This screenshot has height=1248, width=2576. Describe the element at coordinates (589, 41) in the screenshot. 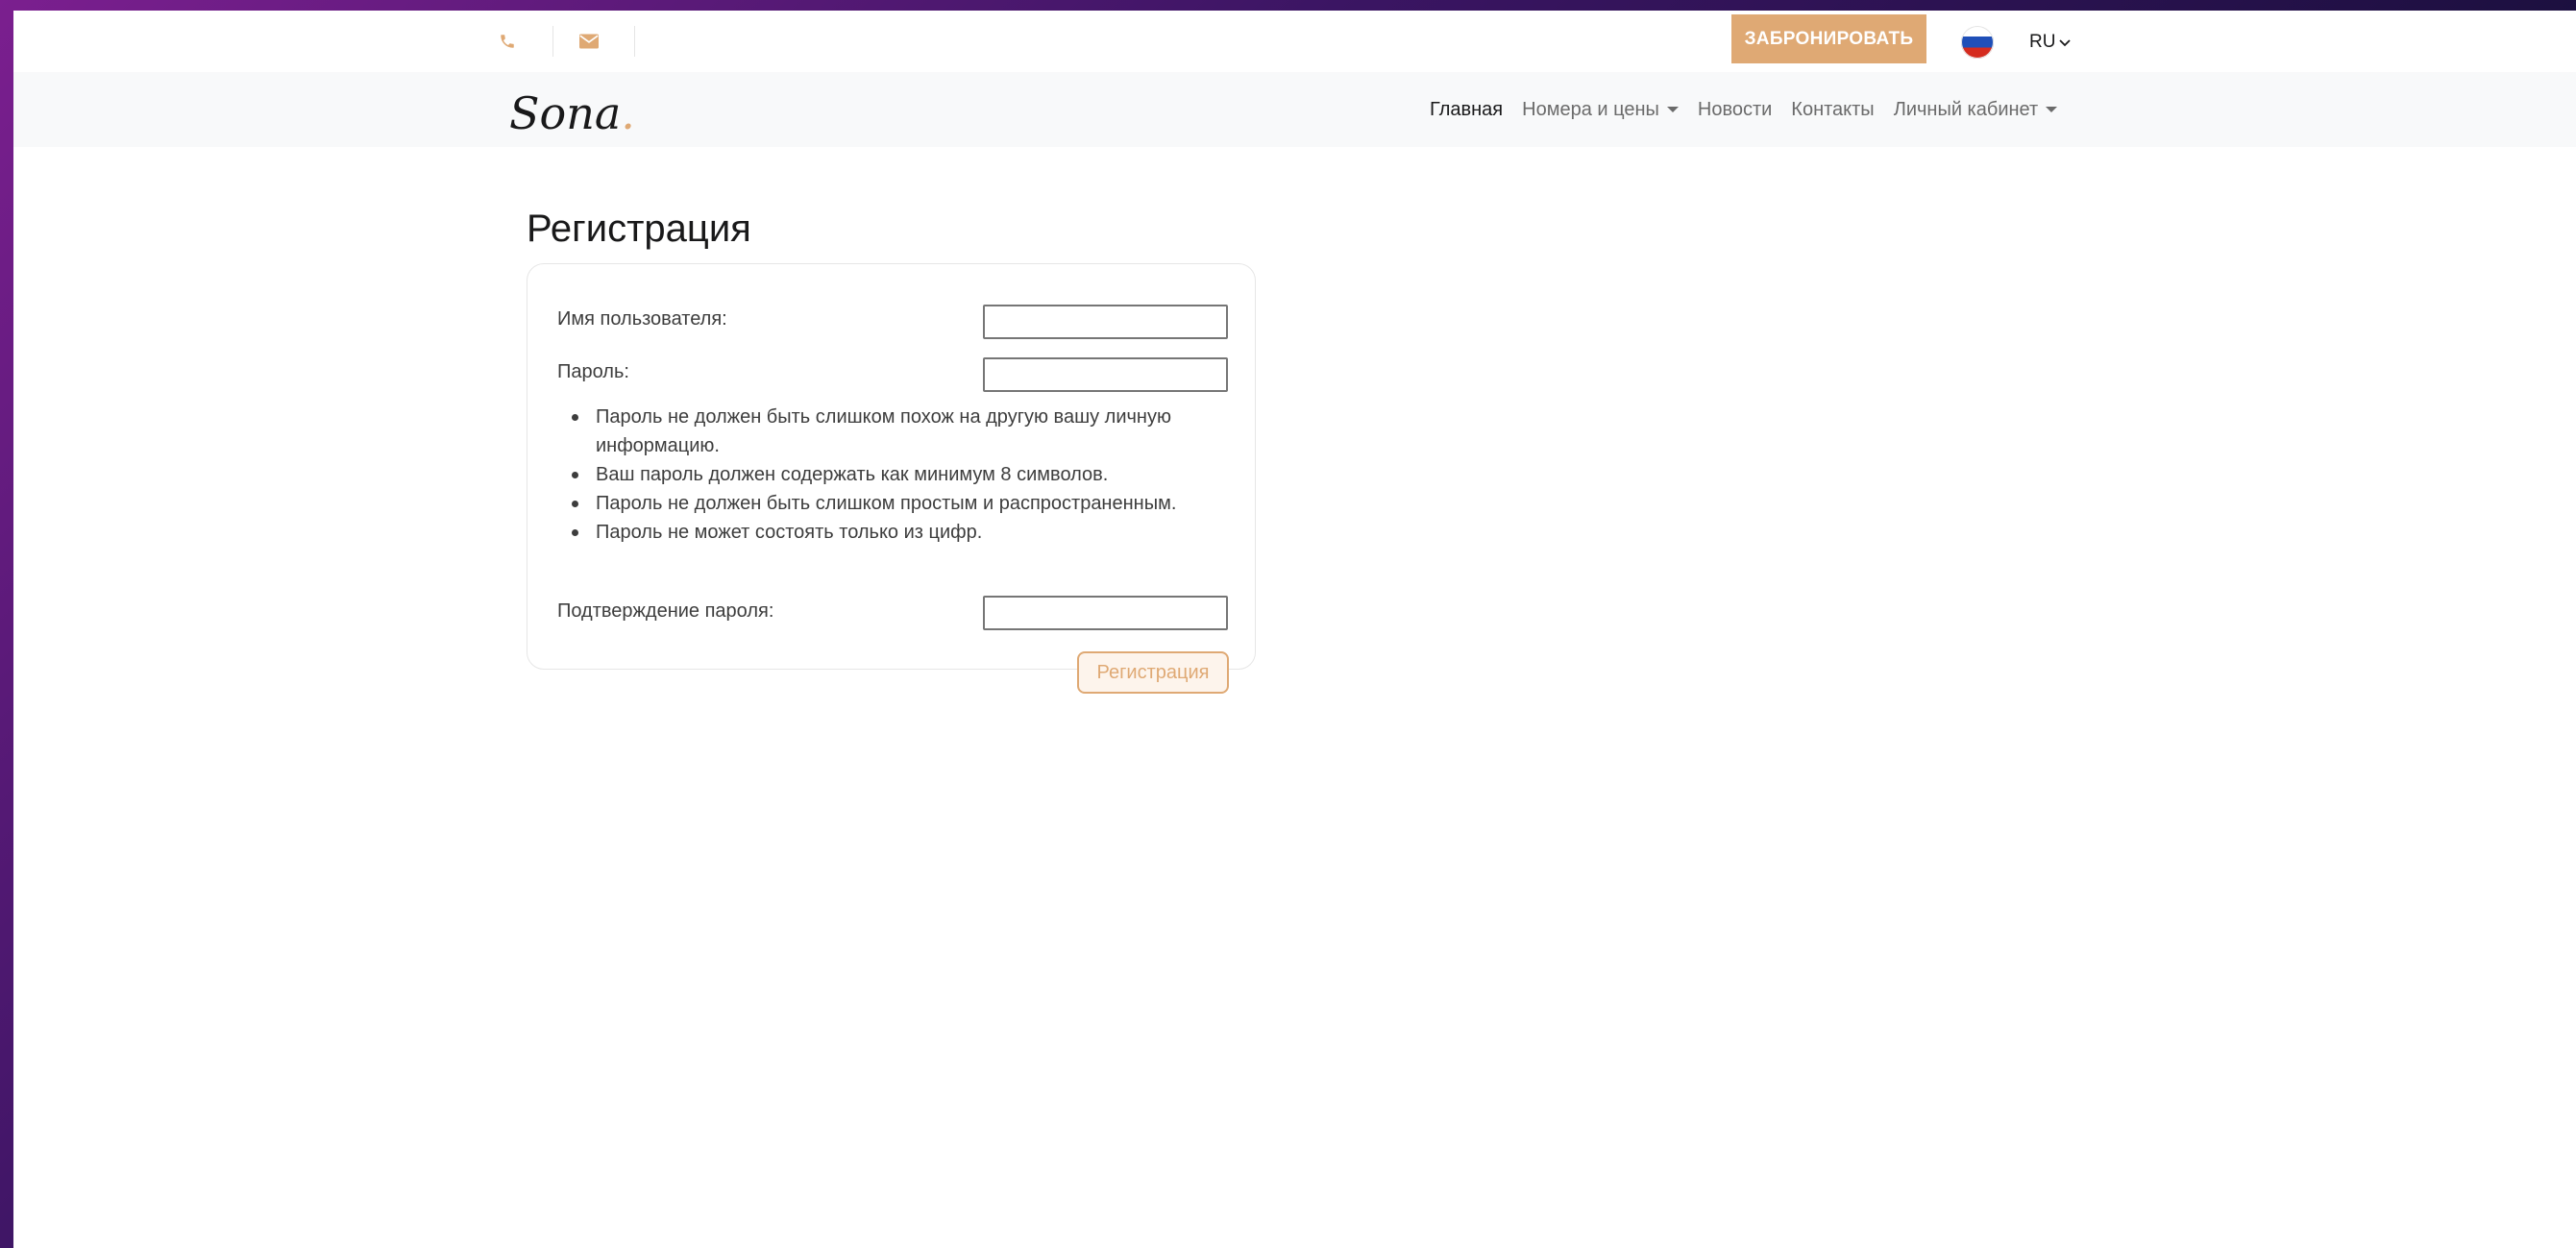

I see `mail-icon` at that location.